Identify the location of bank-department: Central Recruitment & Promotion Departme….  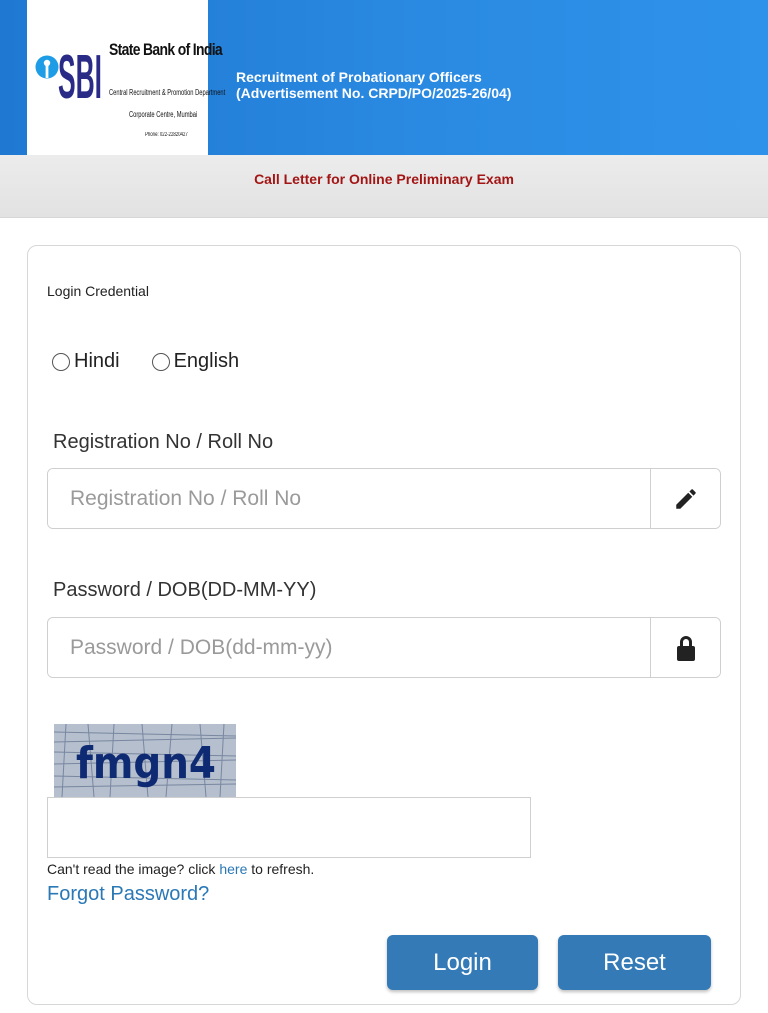
(167, 92).